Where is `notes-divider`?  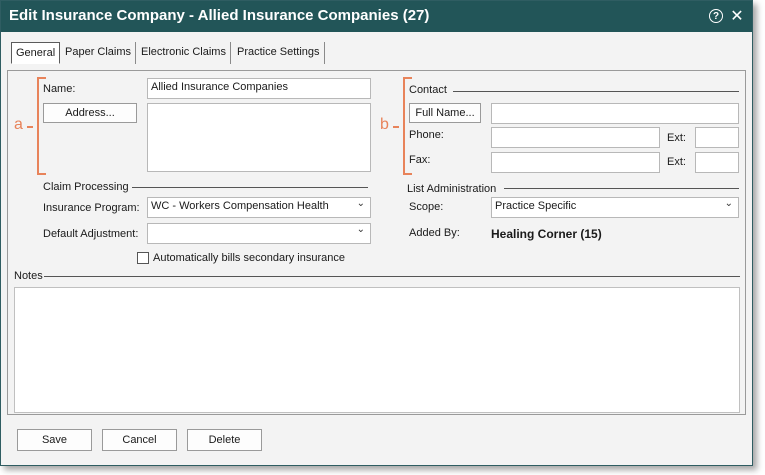 notes-divider is located at coordinates (392, 276).